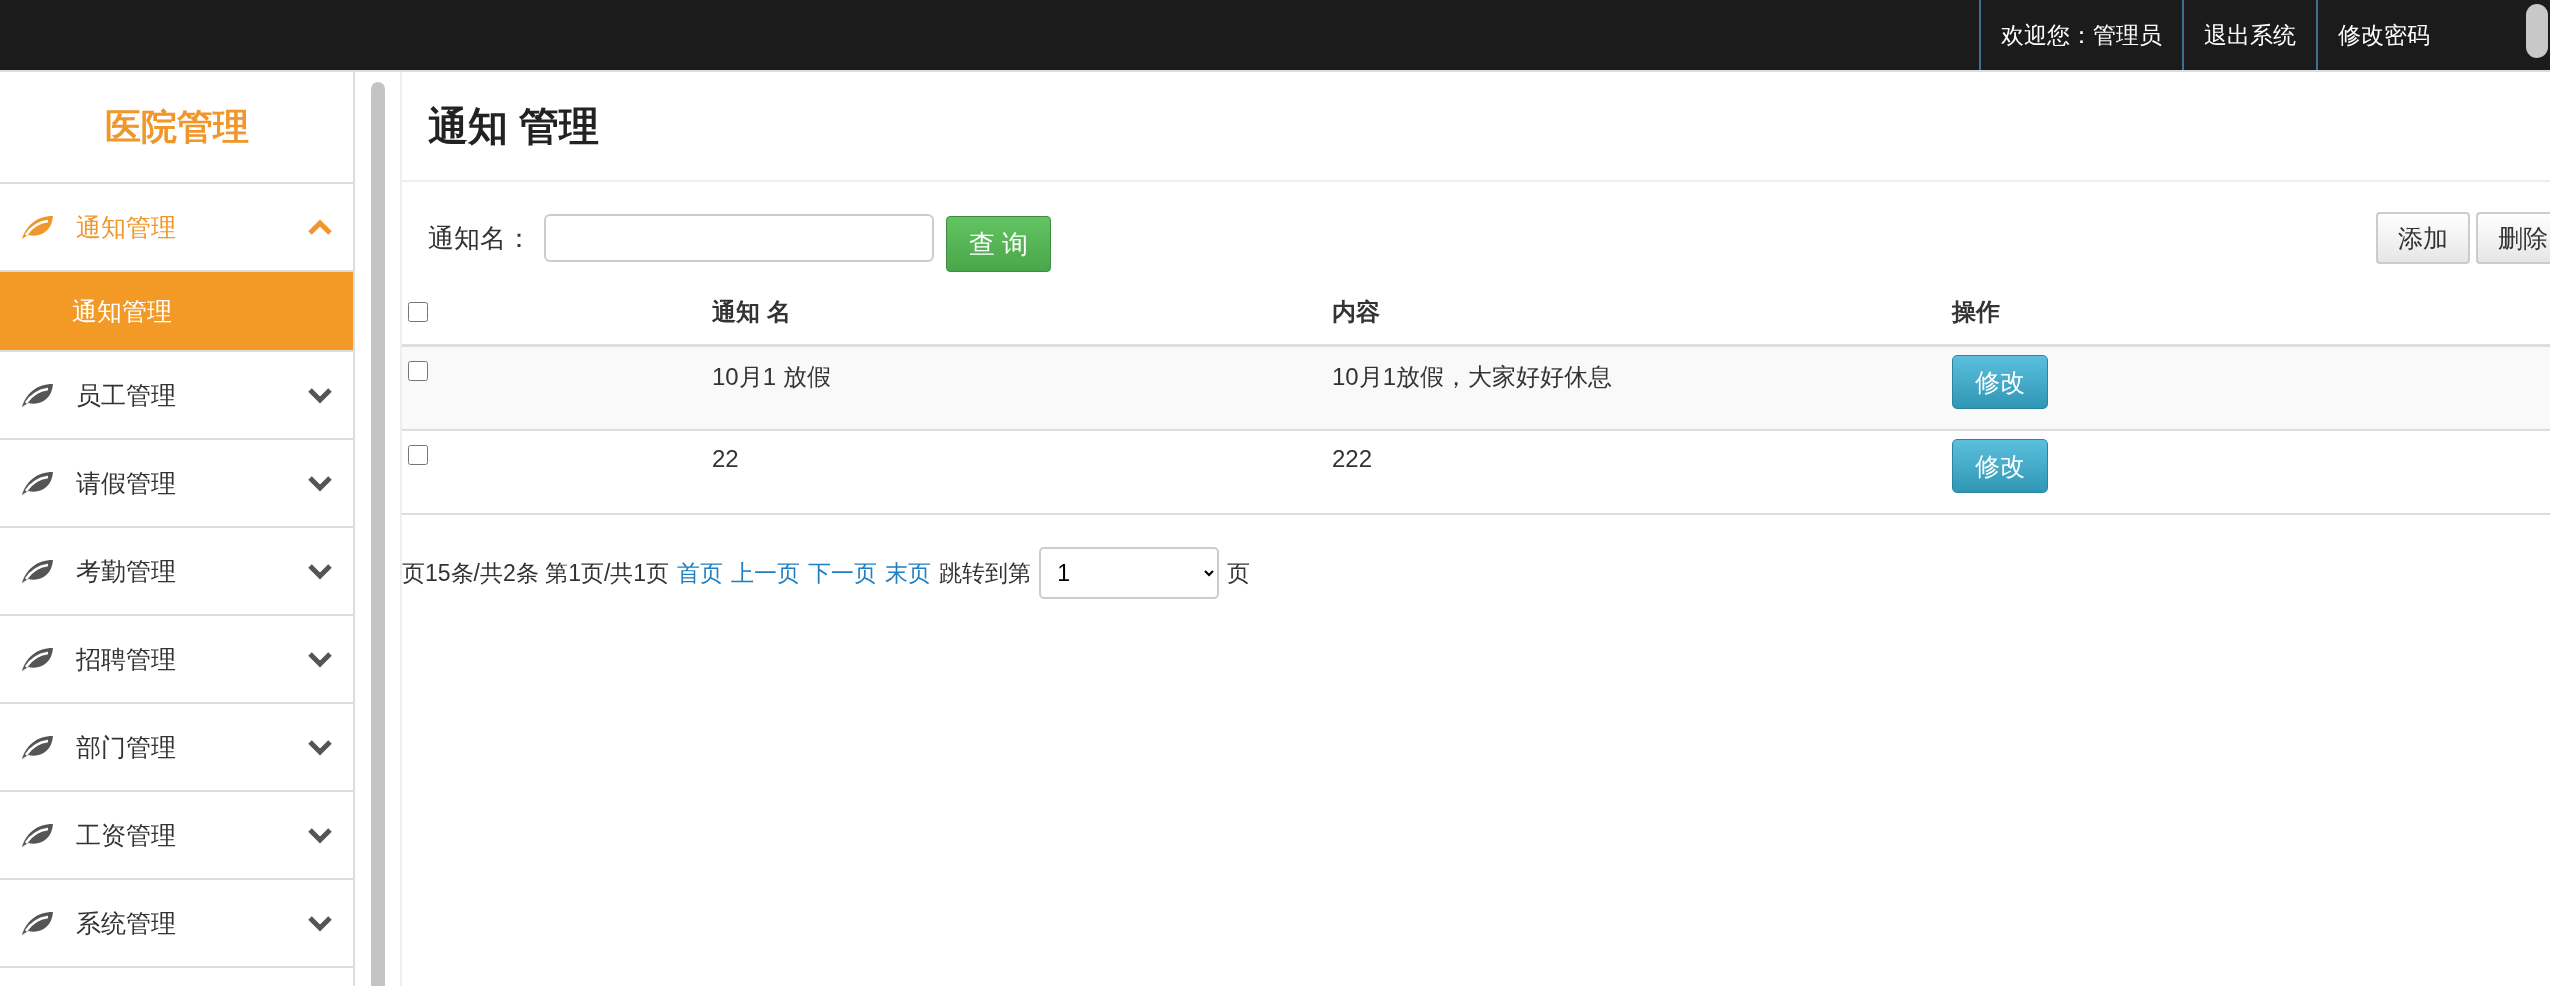 The height and width of the screenshot is (986, 2550). I want to click on sidebar-menu-item: 考勤管理, so click(176, 572).